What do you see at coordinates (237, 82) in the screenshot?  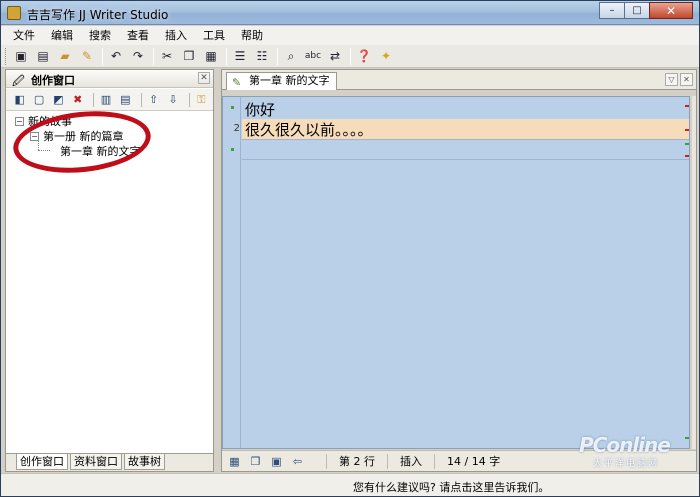 I see `document-edit-icon: ✎` at bounding box center [237, 82].